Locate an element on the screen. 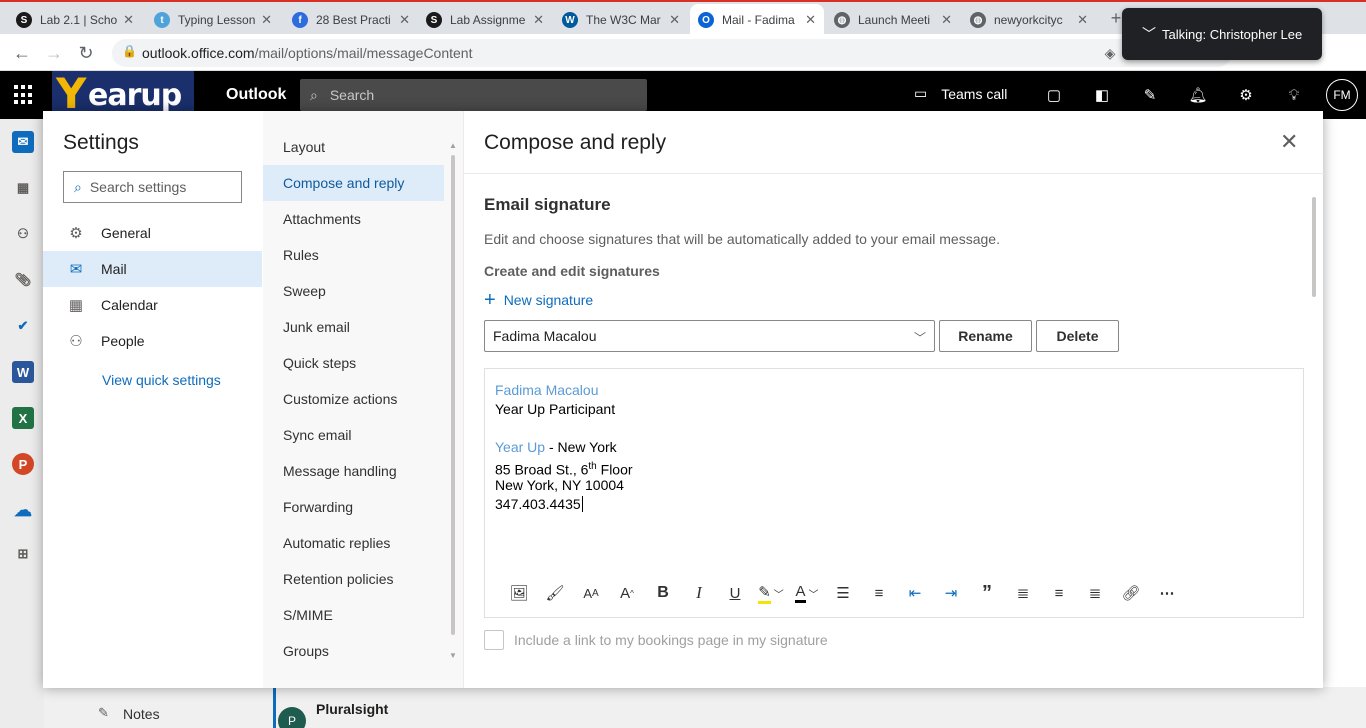 The width and height of the screenshot is (1366, 728). back-icon: ← is located at coordinates (22, 53).